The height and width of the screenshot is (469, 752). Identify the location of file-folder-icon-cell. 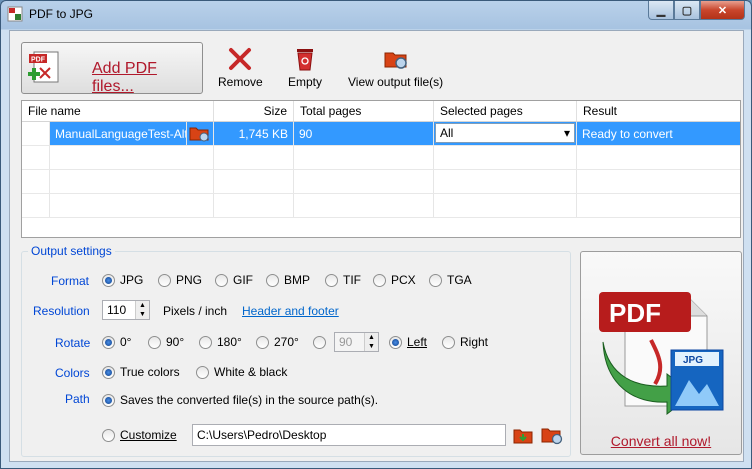
(200, 133).